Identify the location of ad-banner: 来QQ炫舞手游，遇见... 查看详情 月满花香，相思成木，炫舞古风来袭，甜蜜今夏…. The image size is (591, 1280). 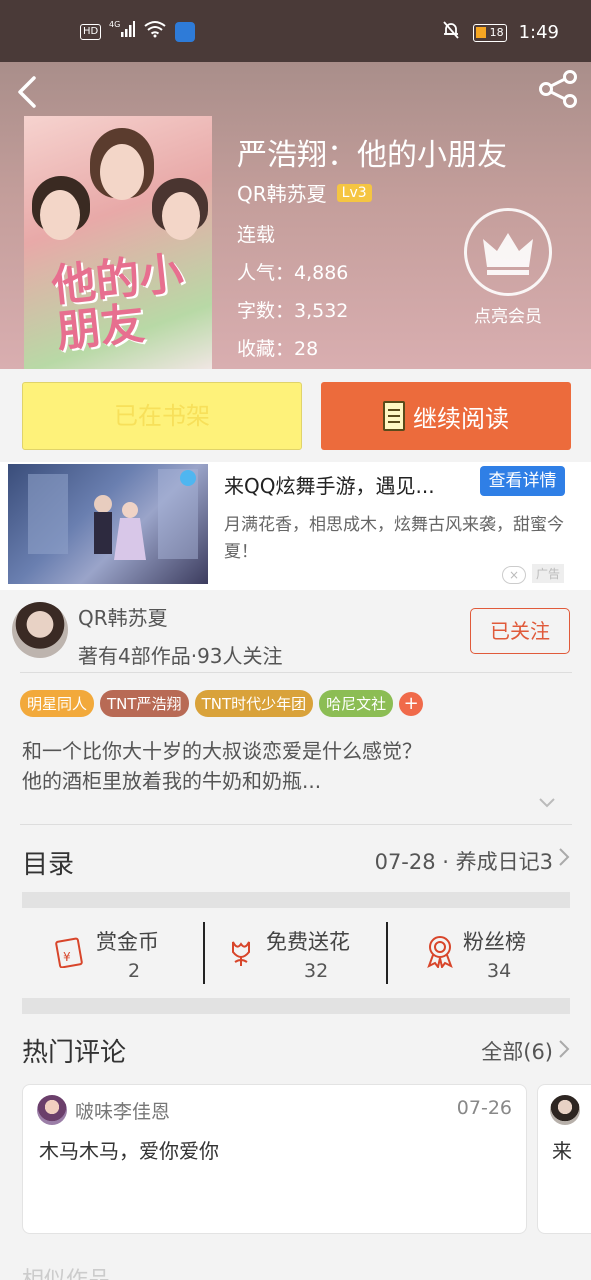
(295, 526).